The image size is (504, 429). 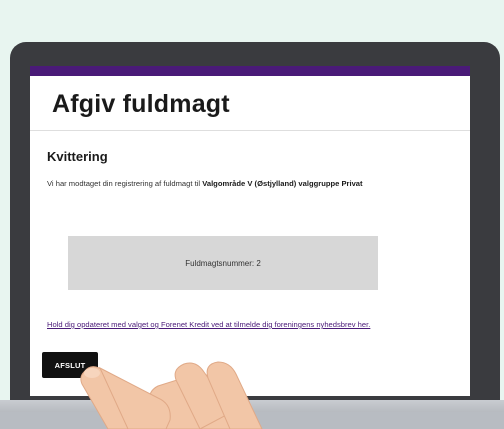 What do you see at coordinates (141, 104) in the screenshot?
I see `page-title: Afgiv fuldmagt` at bounding box center [141, 104].